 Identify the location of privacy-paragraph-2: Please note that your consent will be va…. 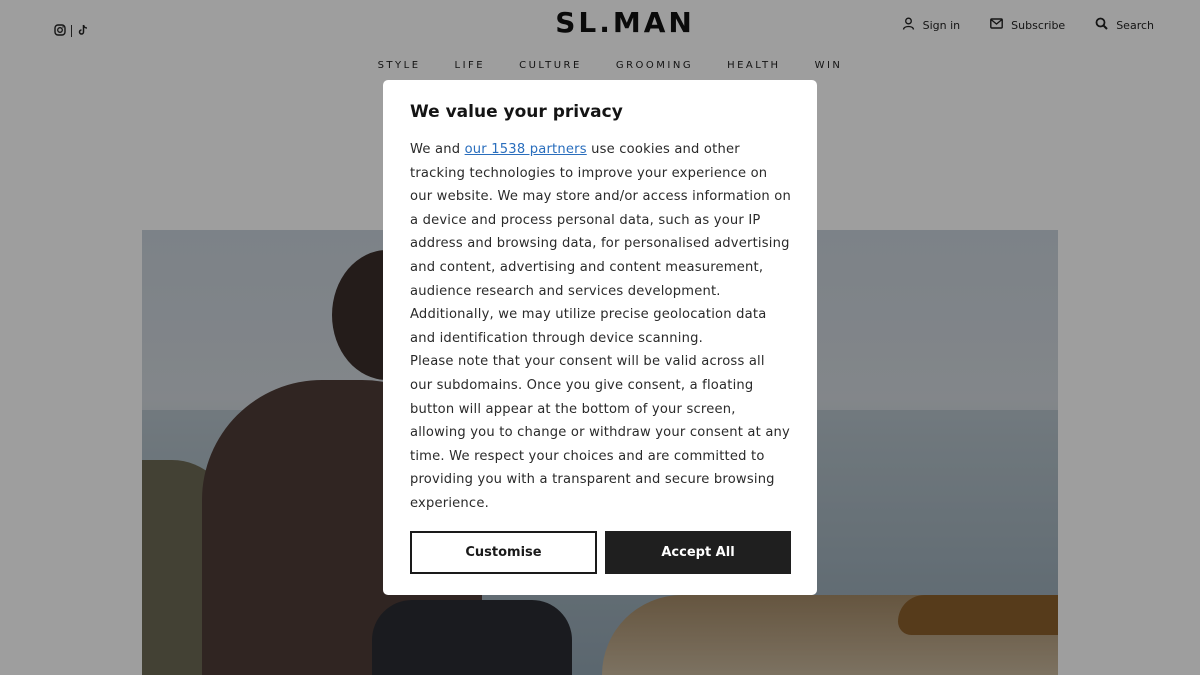
(600, 432).